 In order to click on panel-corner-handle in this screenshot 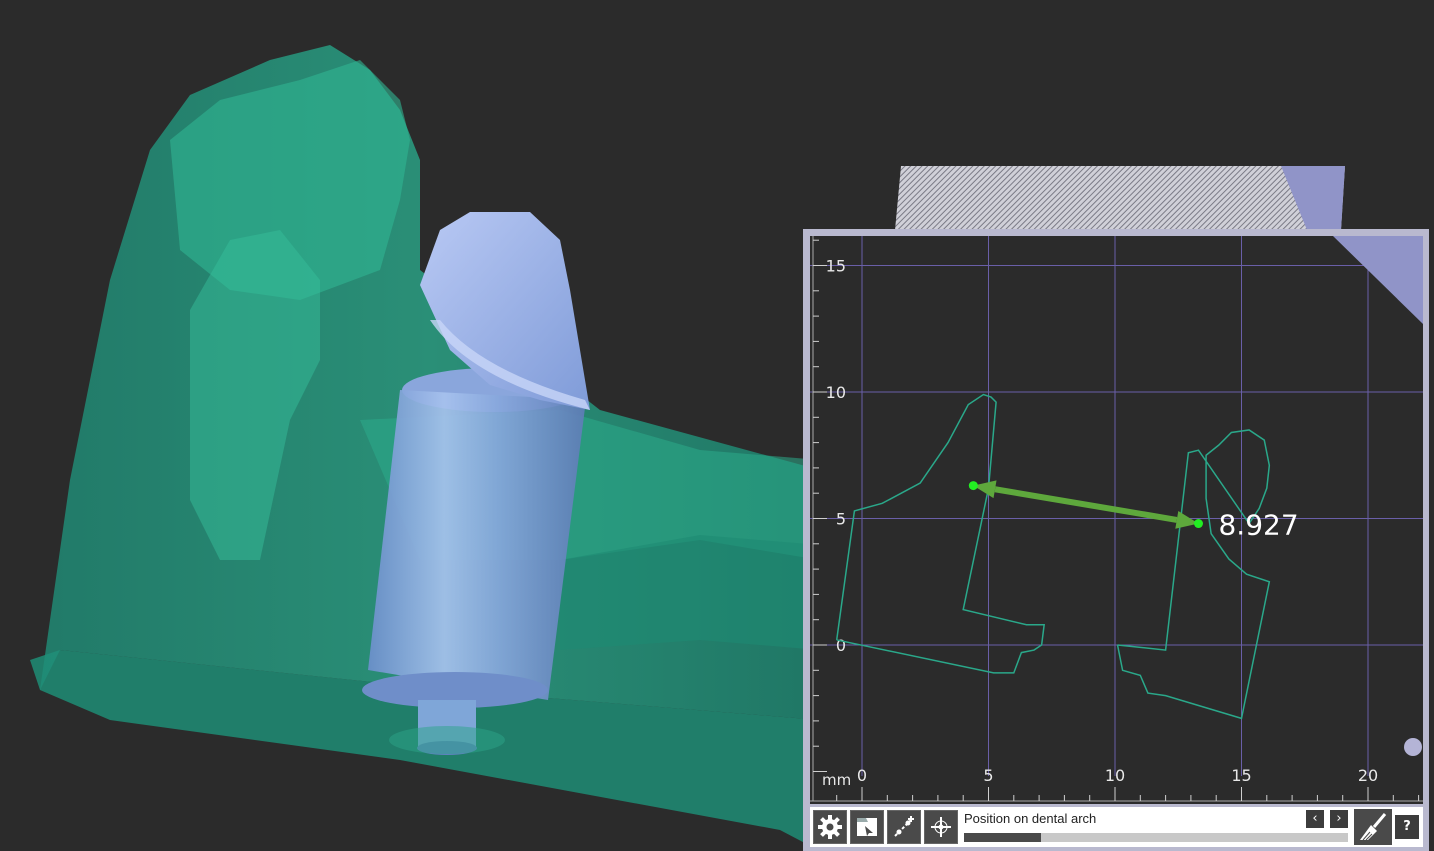, I will do `click(1378, 280)`.